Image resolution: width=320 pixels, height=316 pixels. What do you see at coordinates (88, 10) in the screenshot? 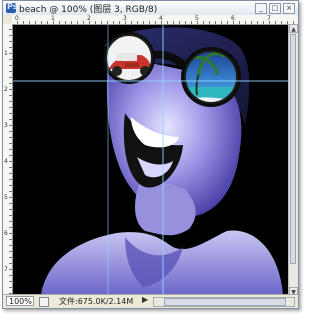
I see `window-title: beach @ 100% (图层 3, RGB/8)` at bounding box center [88, 10].